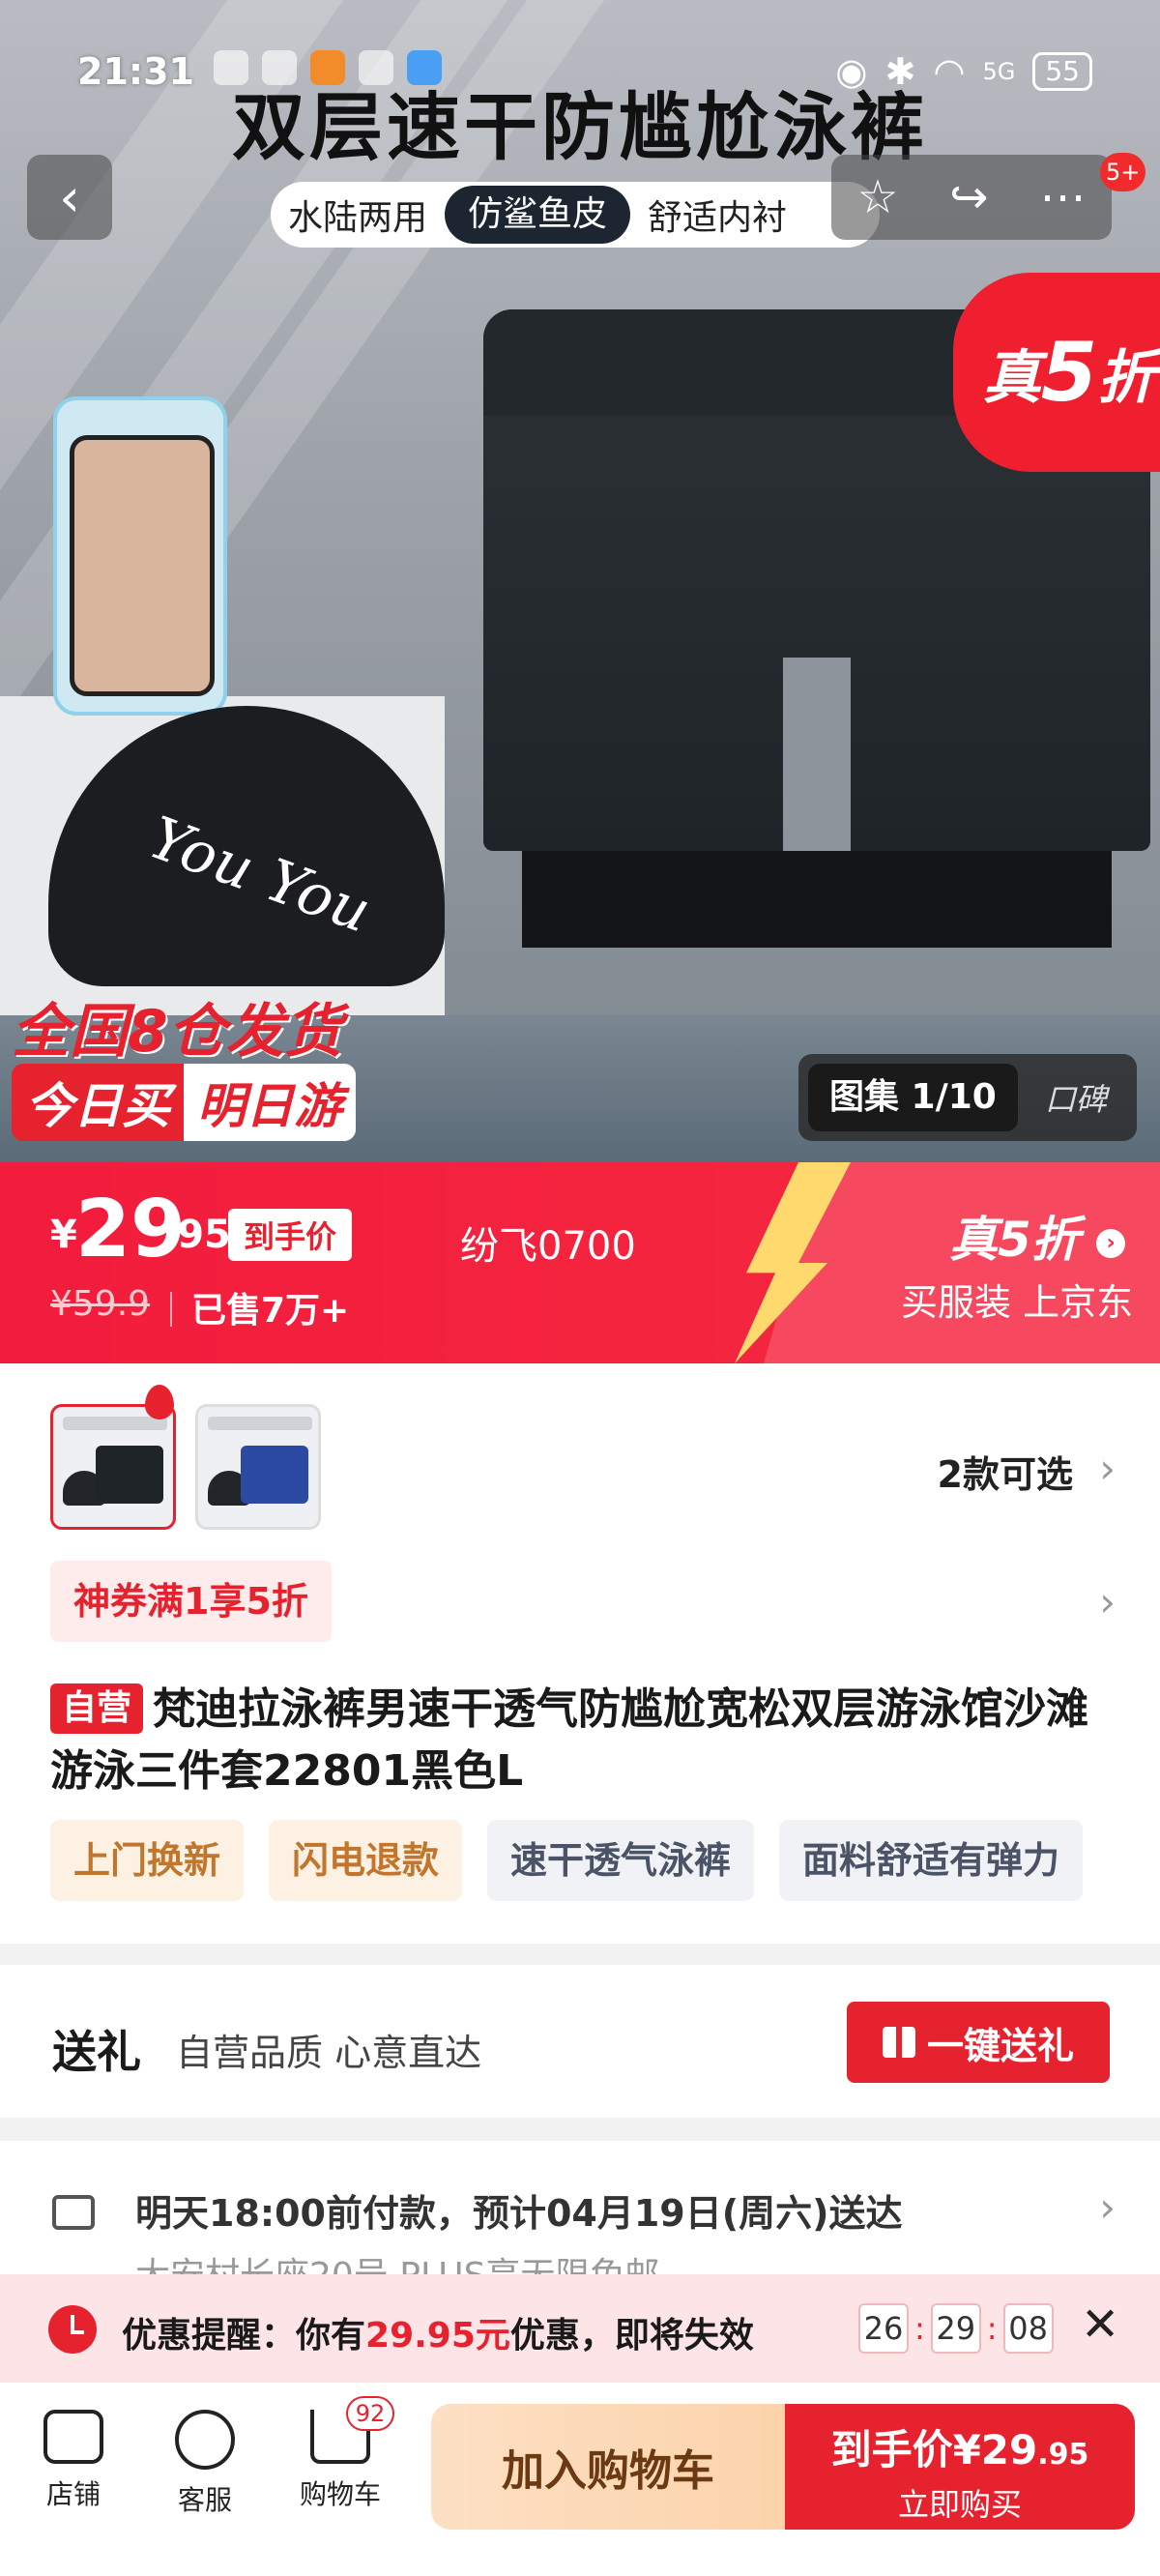 The height and width of the screenshot is (2576, 1160). What do you see at coordinates (100, 1304) in the screenshot?
I see `original-price: ¥59.9` at bounding box center [100, 1304].